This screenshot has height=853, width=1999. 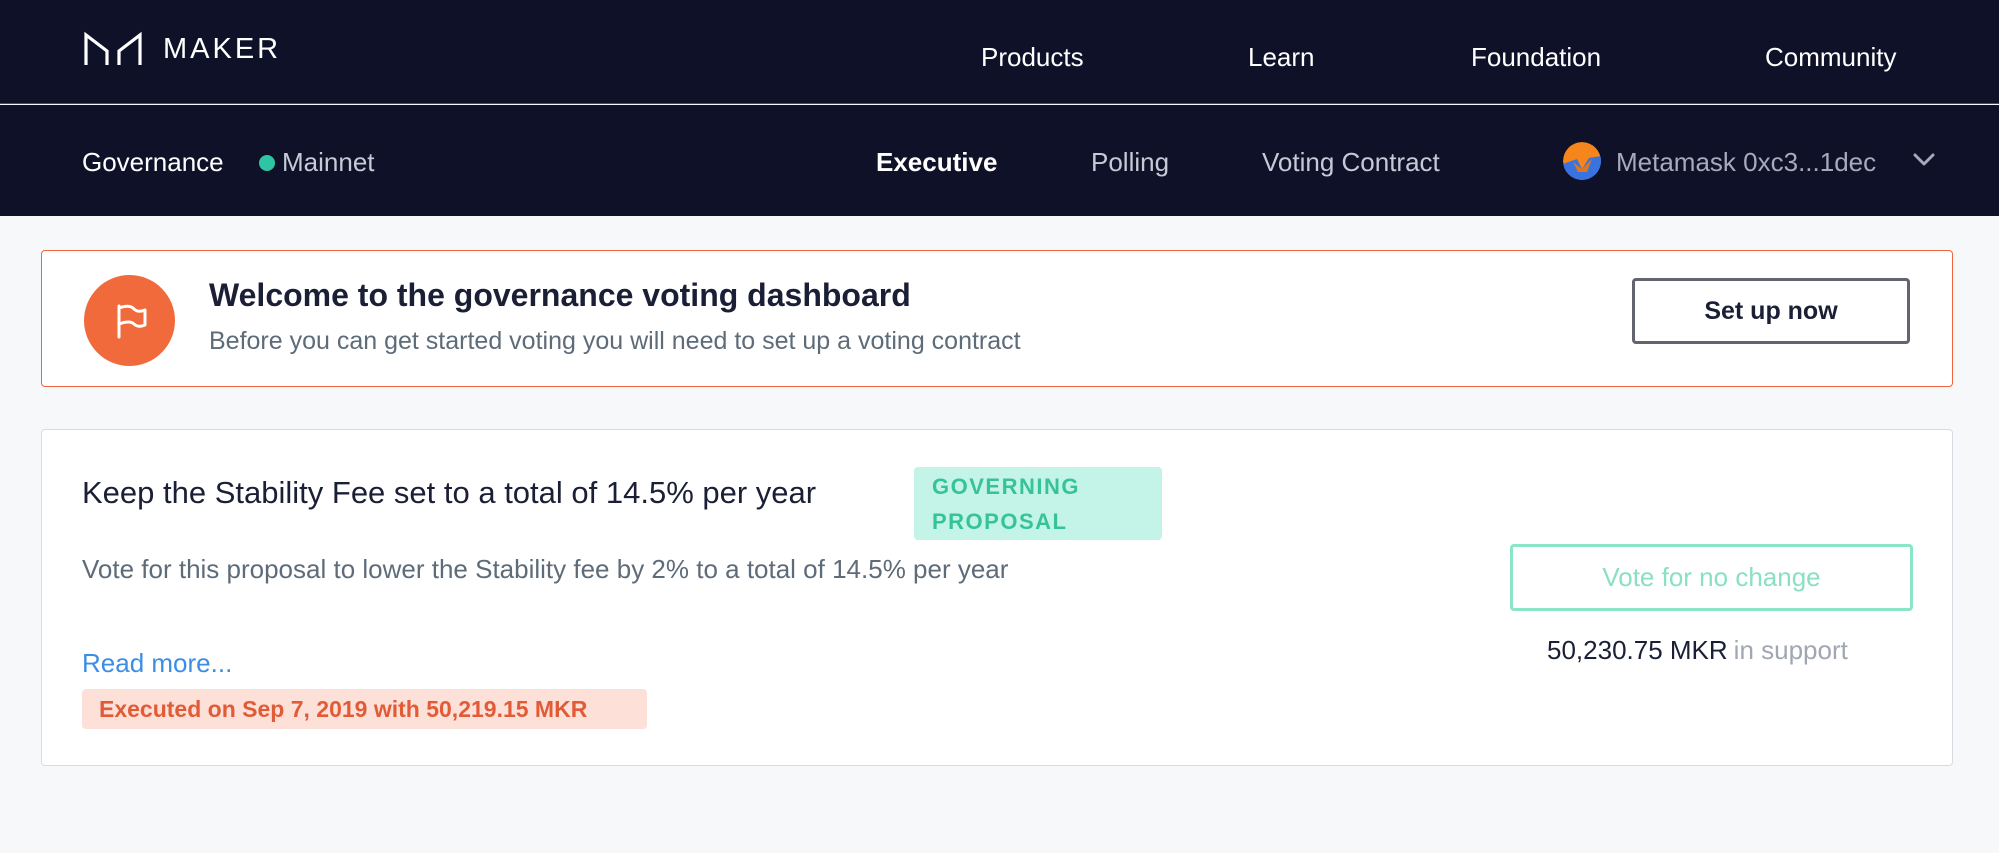 I want to click on support-summary: 50,230.75 MKR in support, so click(x=1697, y=650).